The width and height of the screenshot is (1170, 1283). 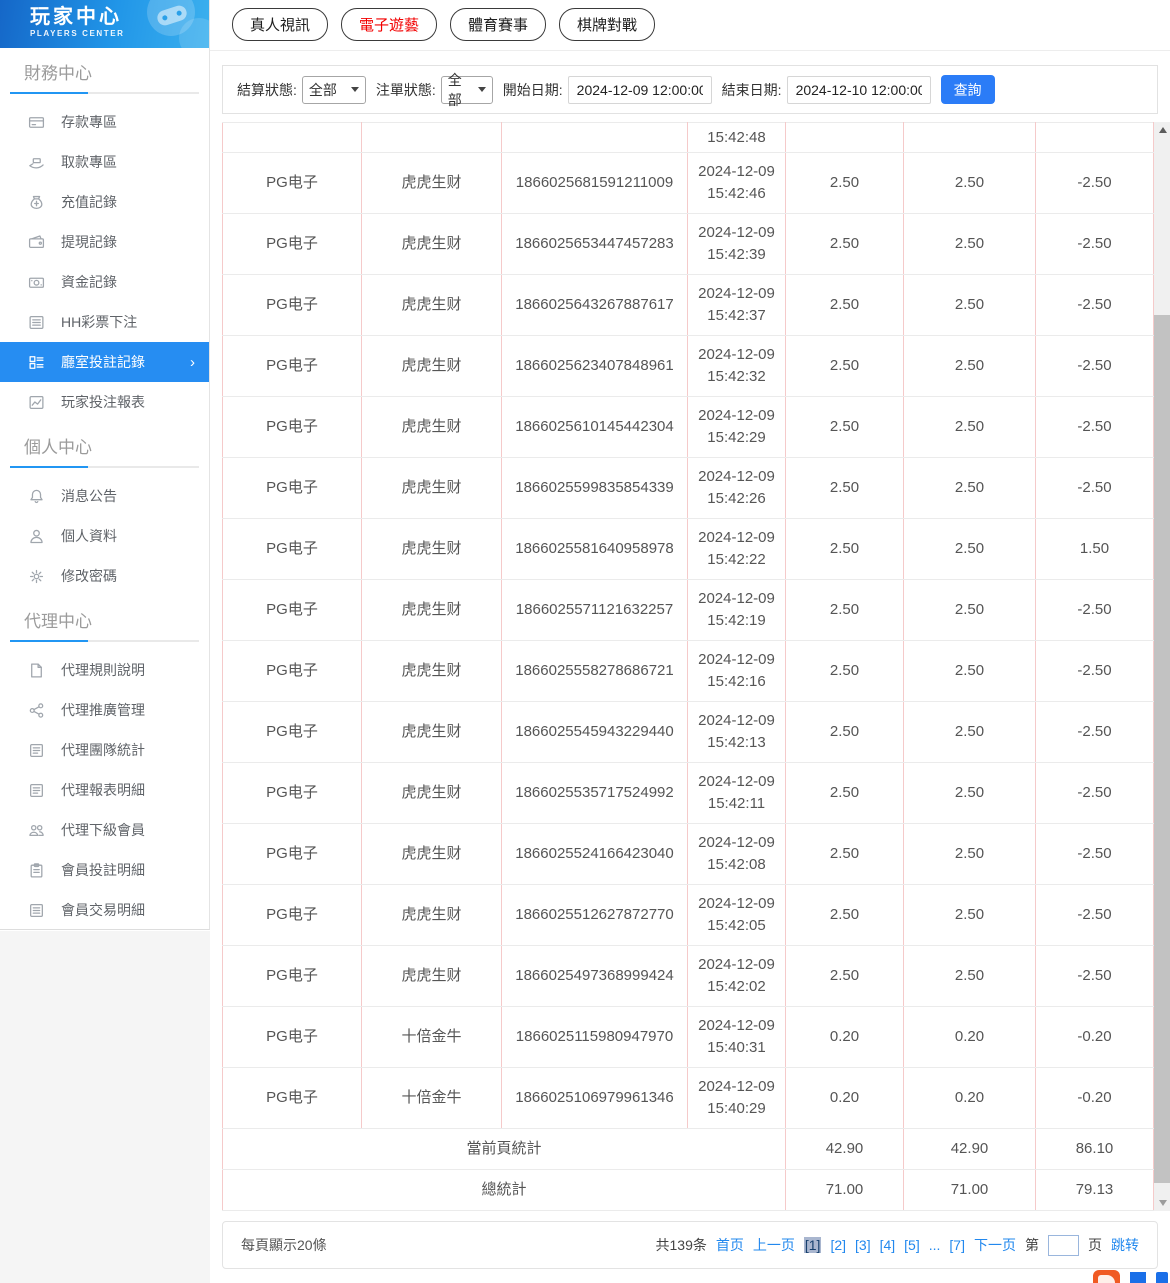 What do you see at coordinates (58, 73) in the screenshot?
I see `section-title: 財務中心` at bounding box center [58, 73].